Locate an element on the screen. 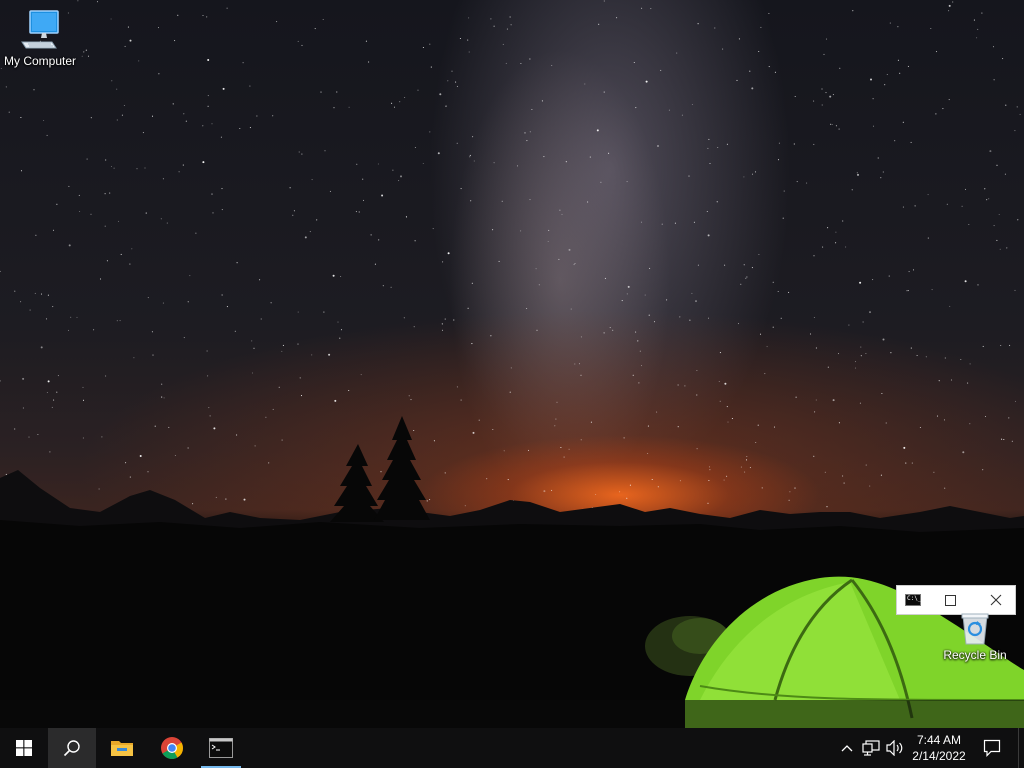  desktop-icon-my-computer: My Computer is located at coordinates (40, 38).